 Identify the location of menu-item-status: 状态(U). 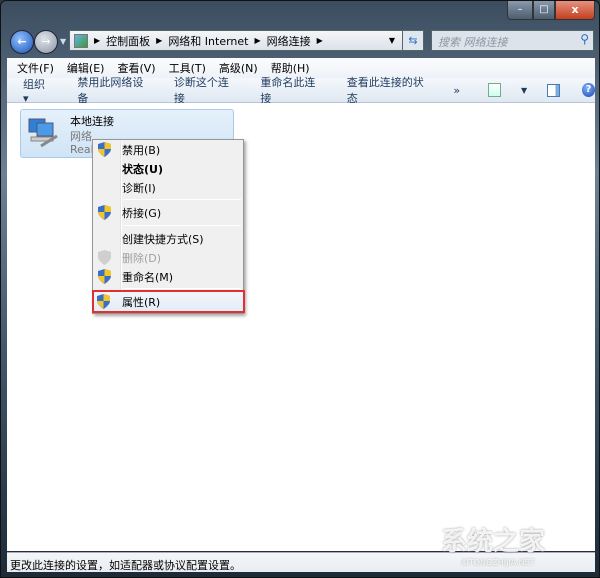
(168, 168).